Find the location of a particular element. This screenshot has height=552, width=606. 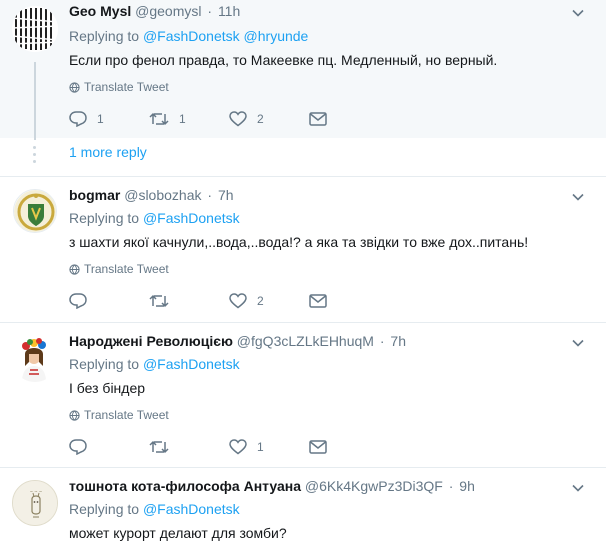

mention-link: @hryunde is located at coordinates (276, 36).